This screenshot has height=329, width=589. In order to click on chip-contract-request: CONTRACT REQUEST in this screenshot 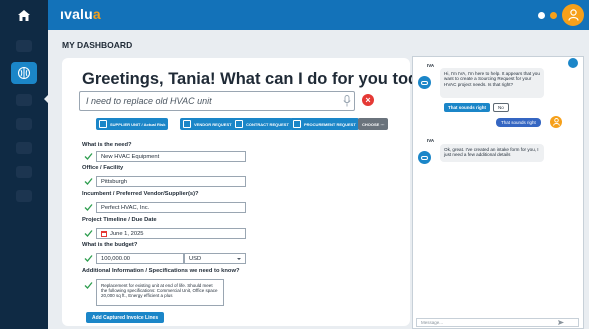, I will do `click(262, 124)`.